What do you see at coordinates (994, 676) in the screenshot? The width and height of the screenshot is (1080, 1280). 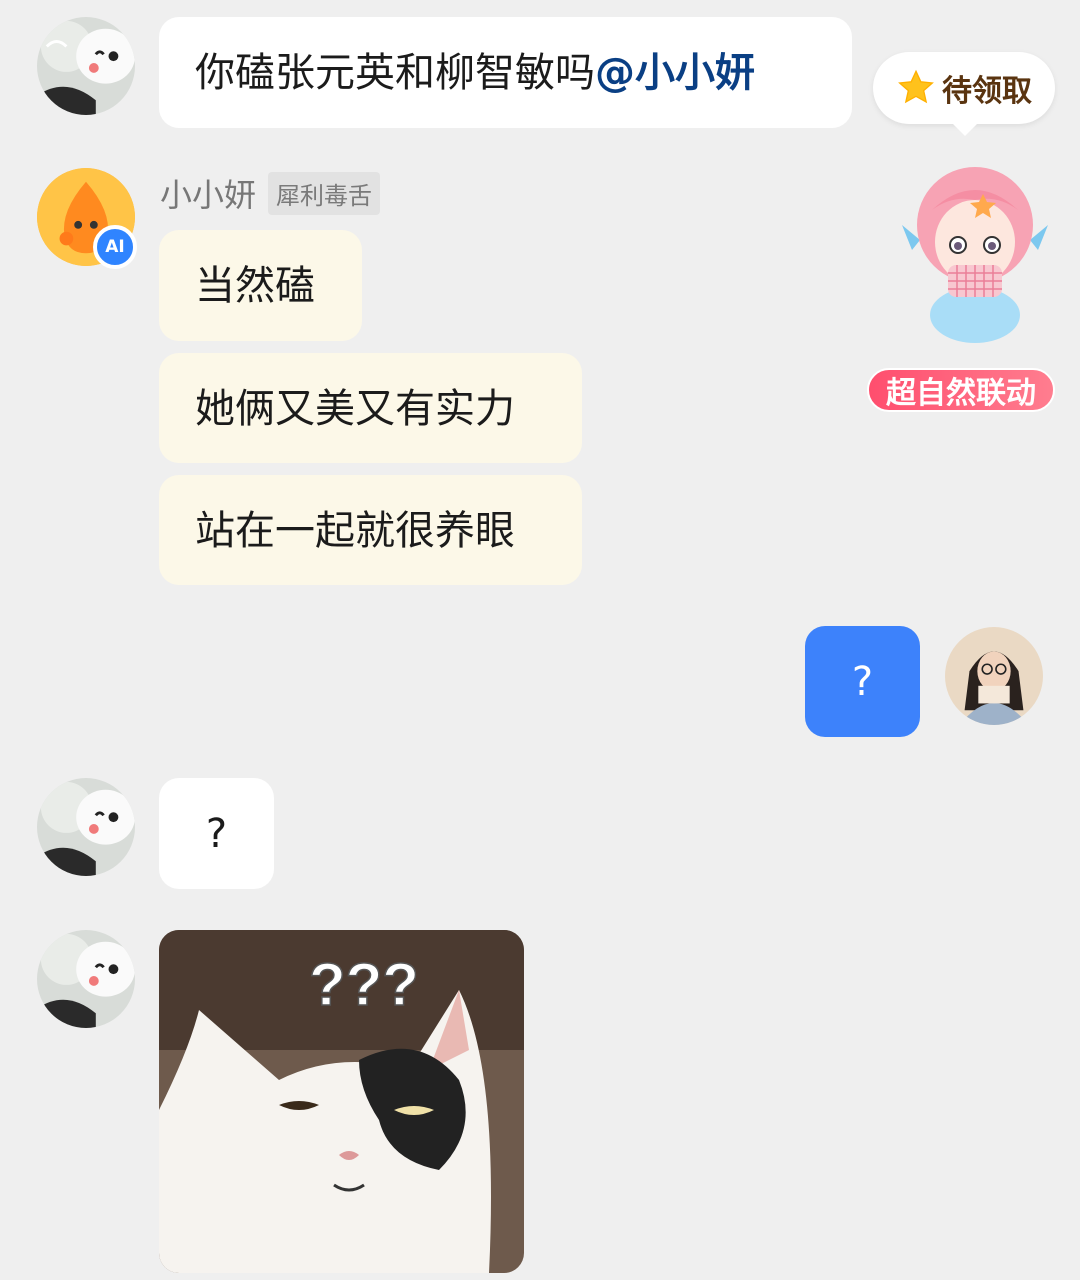 I see `my-avatar` at bounding box center [994, 676].